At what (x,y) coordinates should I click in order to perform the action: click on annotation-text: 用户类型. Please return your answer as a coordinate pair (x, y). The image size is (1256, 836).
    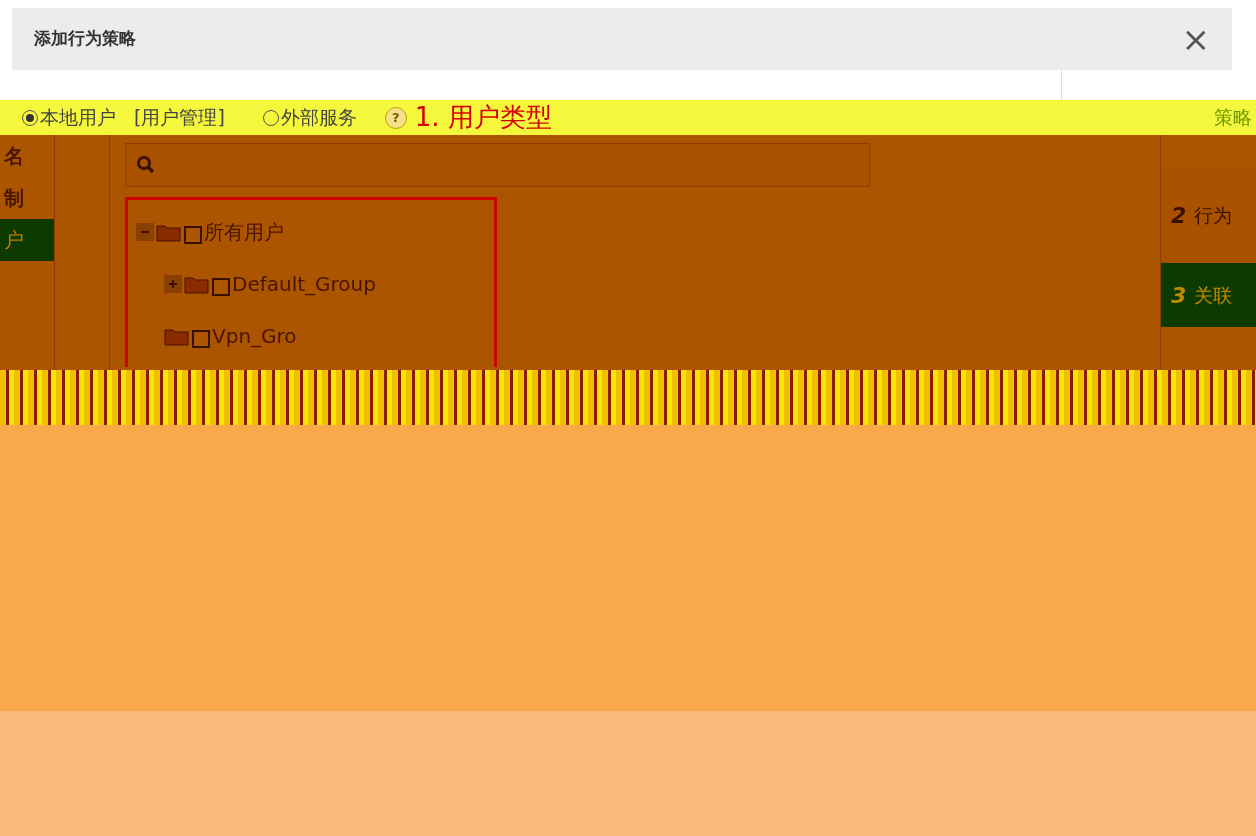
    Looking at the image, I should click on (499, 117).